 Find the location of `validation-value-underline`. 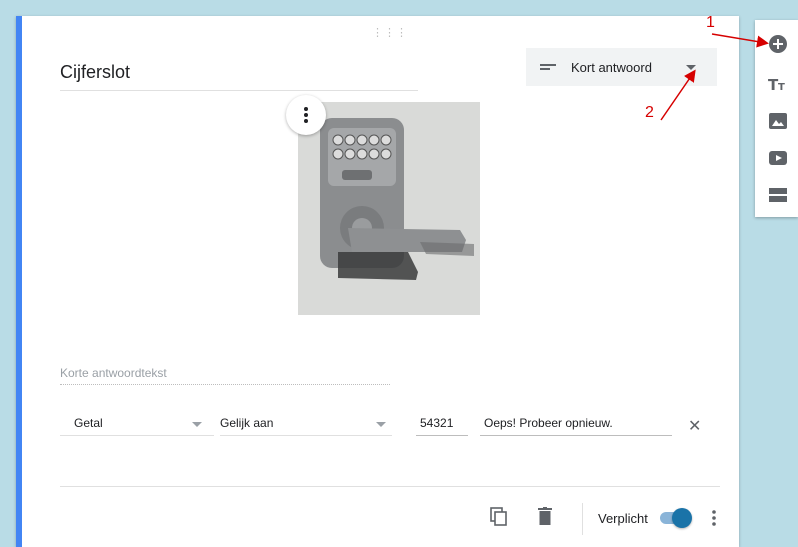

validation-value-underline is located at coordinates (442, 435).